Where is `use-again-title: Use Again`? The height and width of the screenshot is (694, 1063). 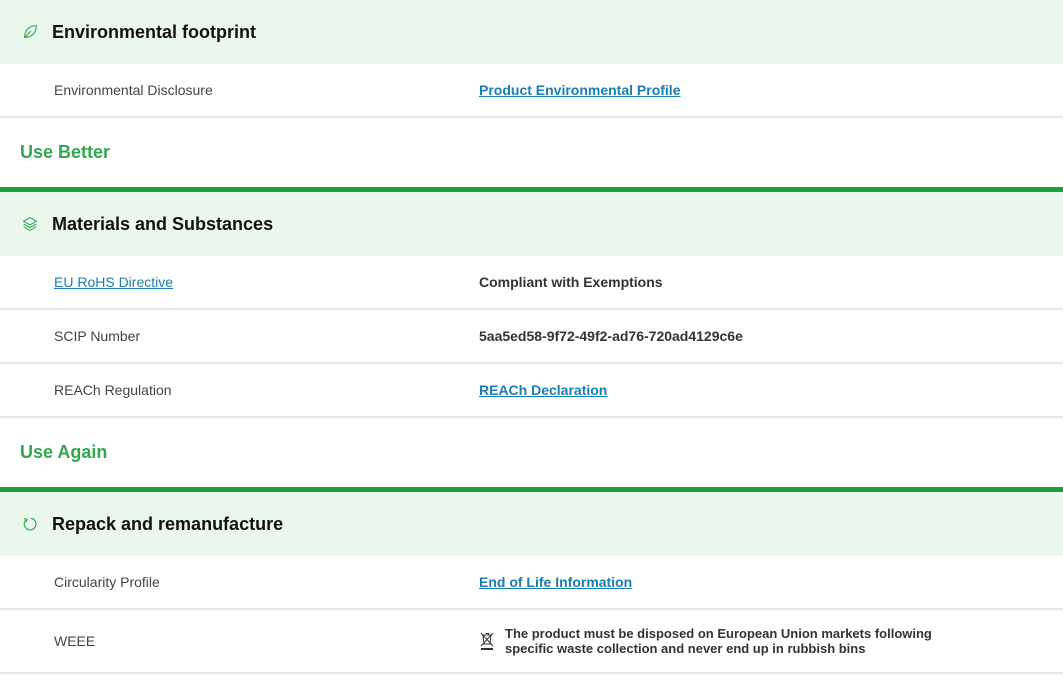
use-again-title: Use Again is located at coordinates (531, 455).